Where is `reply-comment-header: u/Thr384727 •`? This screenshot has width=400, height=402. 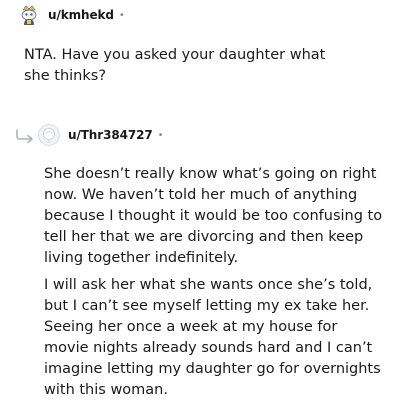
reply-comment-header: u/Thr384727 • is located at coordinates (88, 135).